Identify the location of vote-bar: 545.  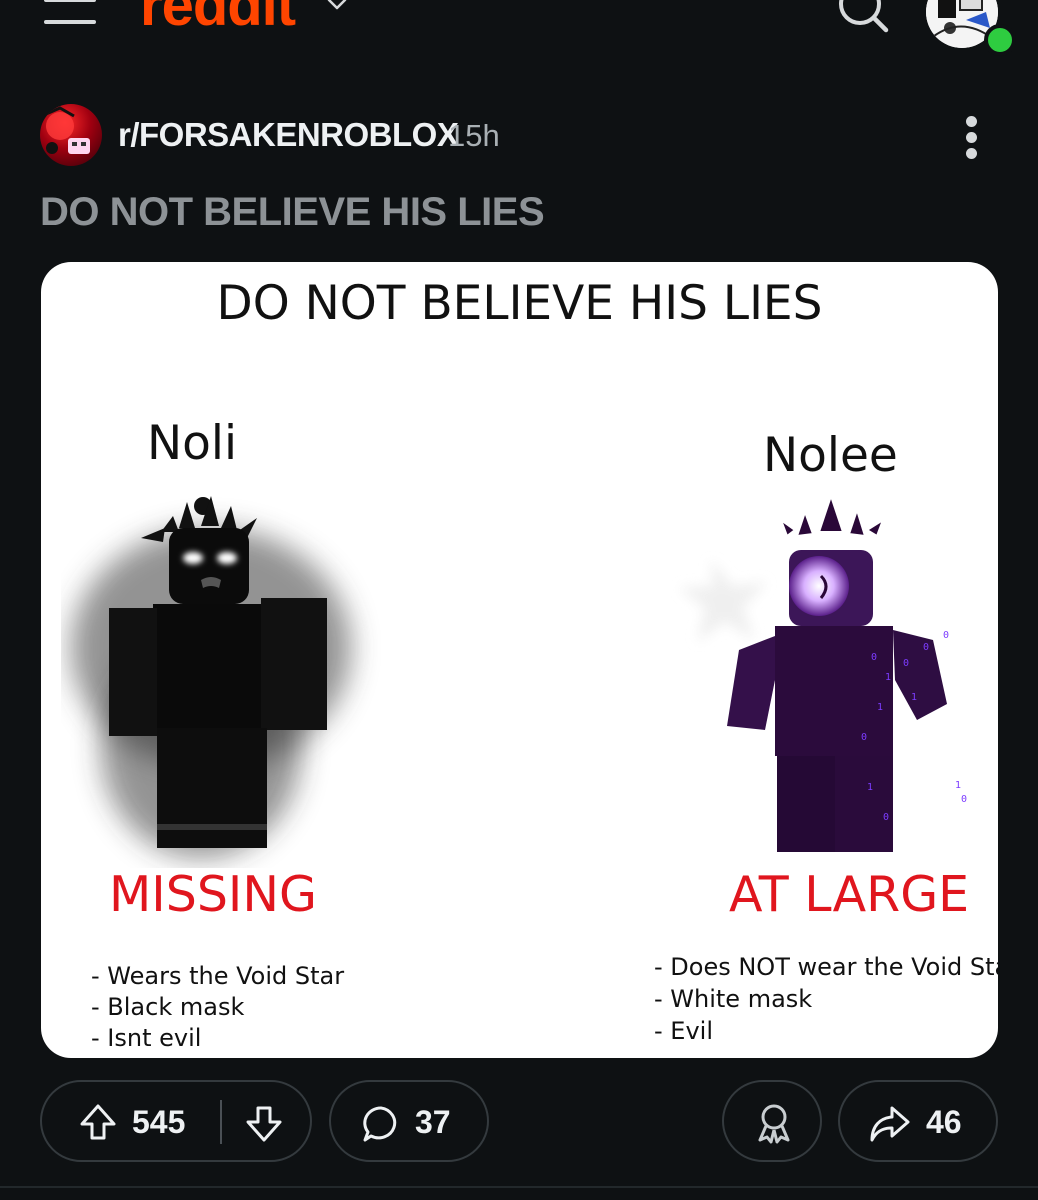
(176, 1121).